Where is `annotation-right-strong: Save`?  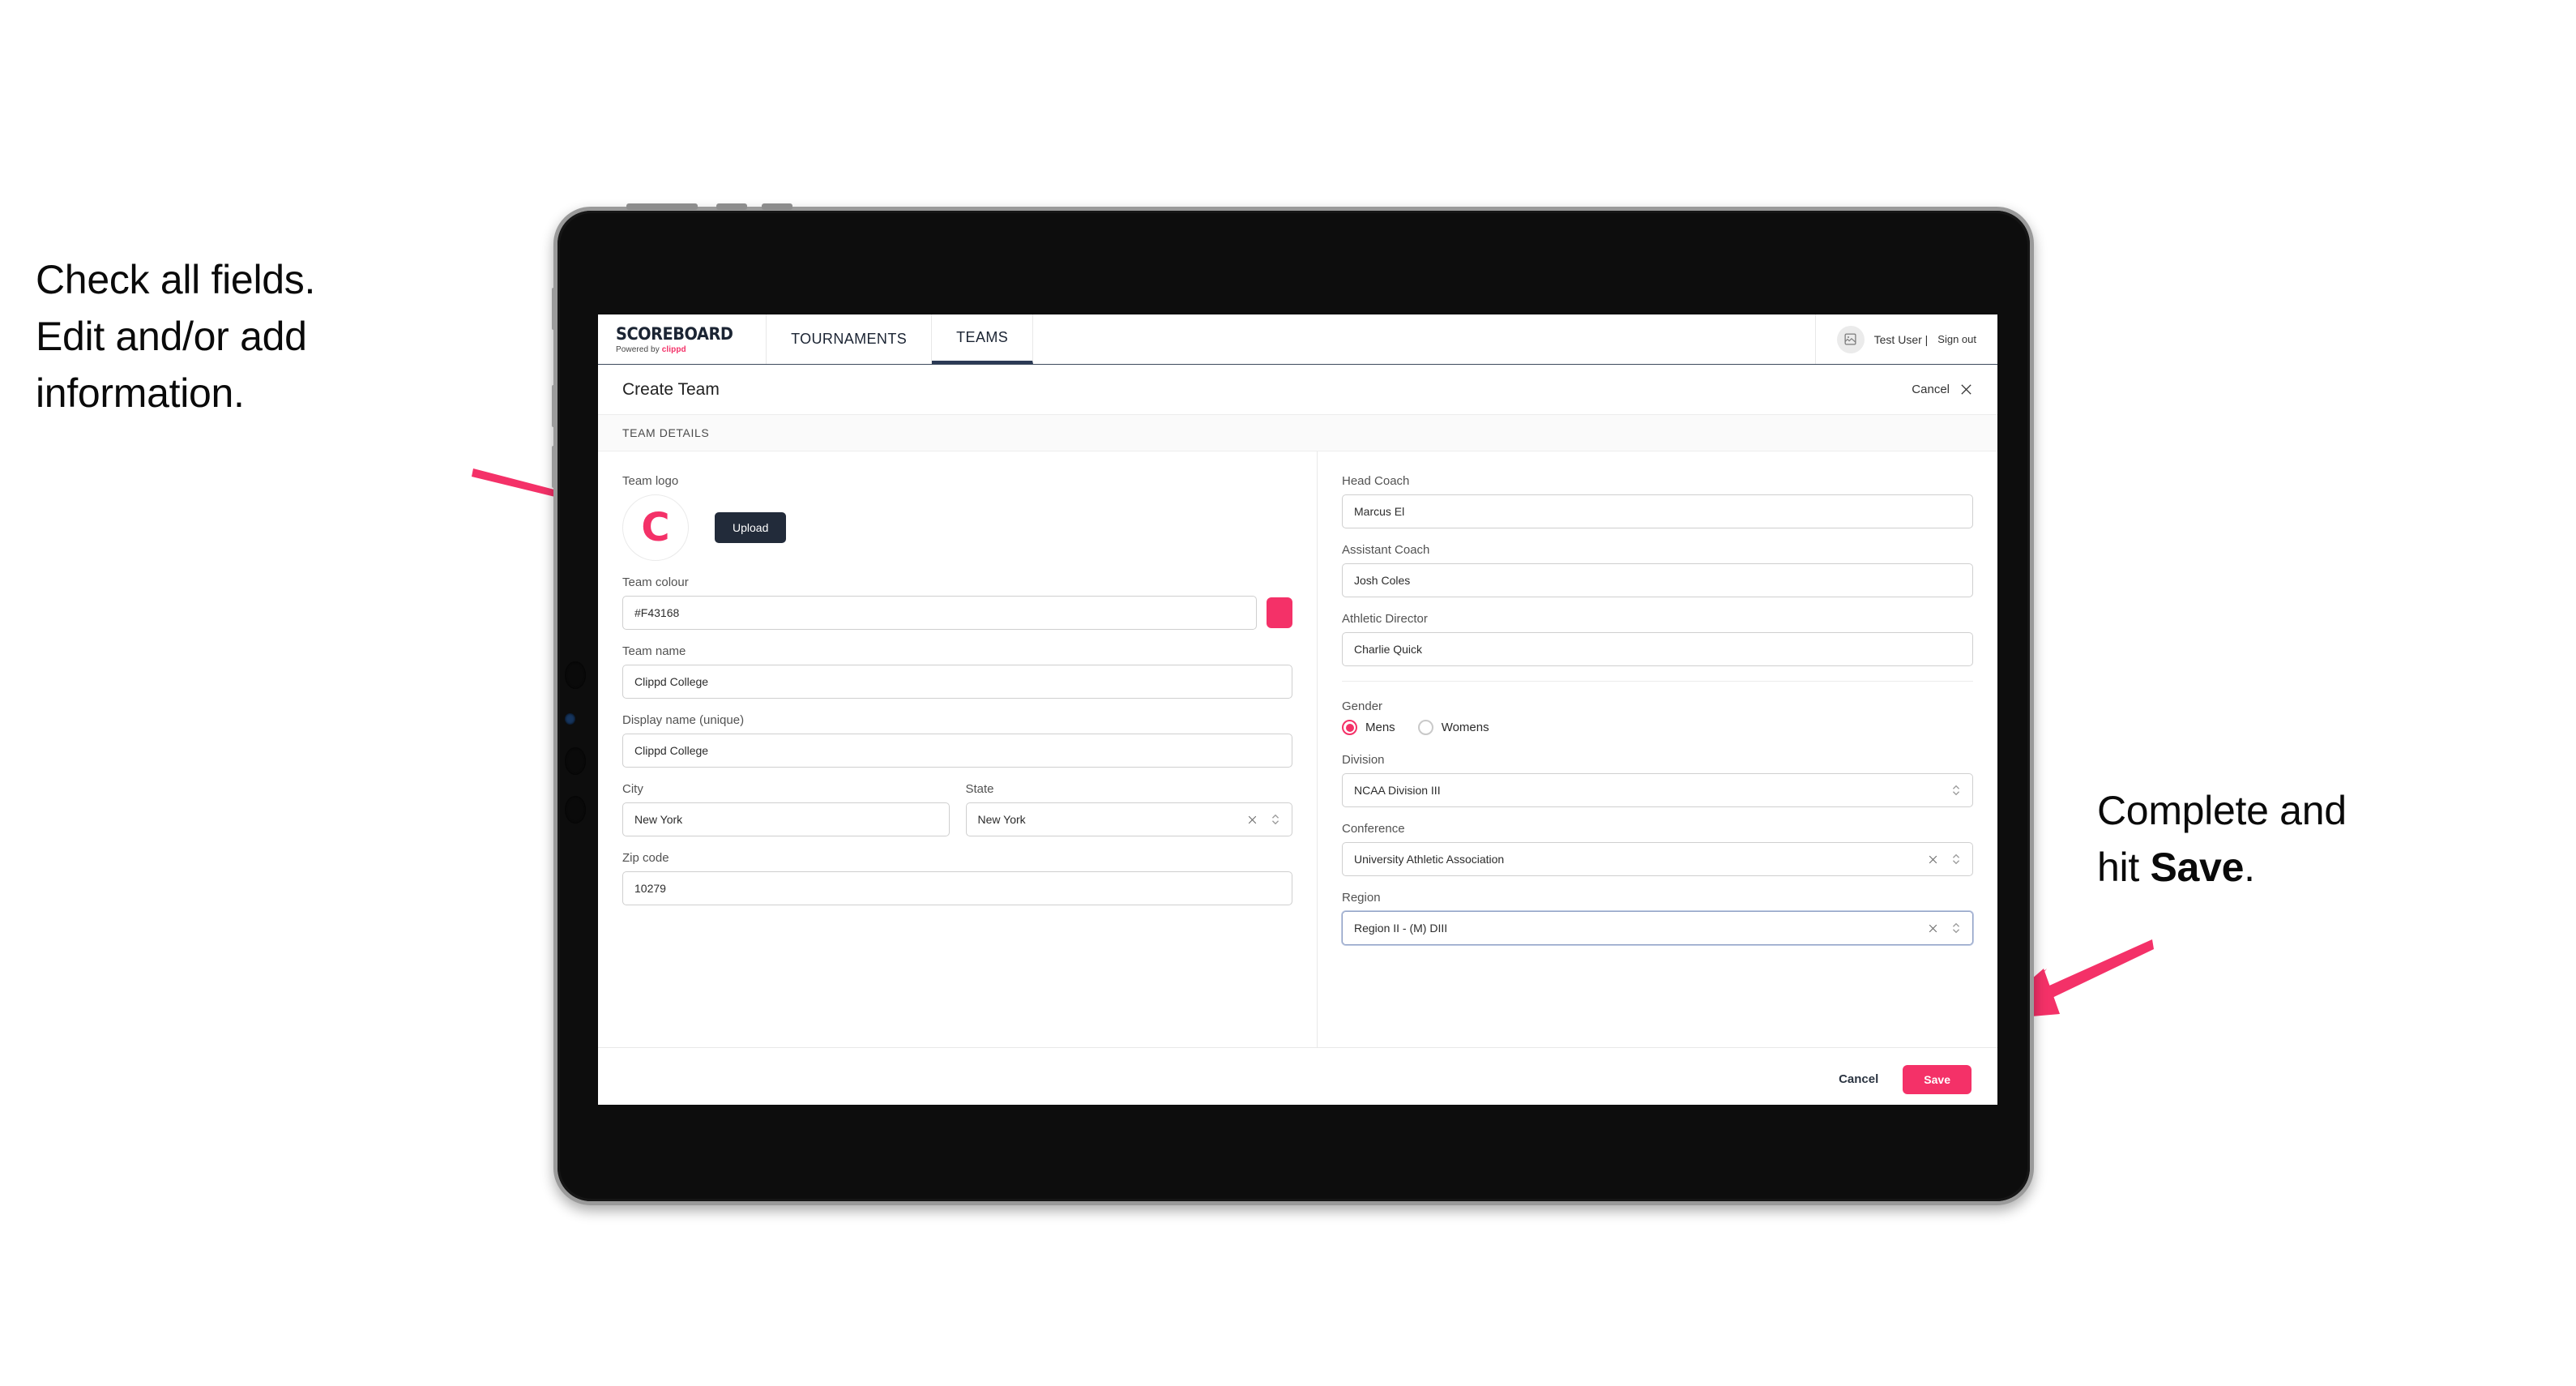
annotation-right-strong: Save is located at coordinates (2197, 867).